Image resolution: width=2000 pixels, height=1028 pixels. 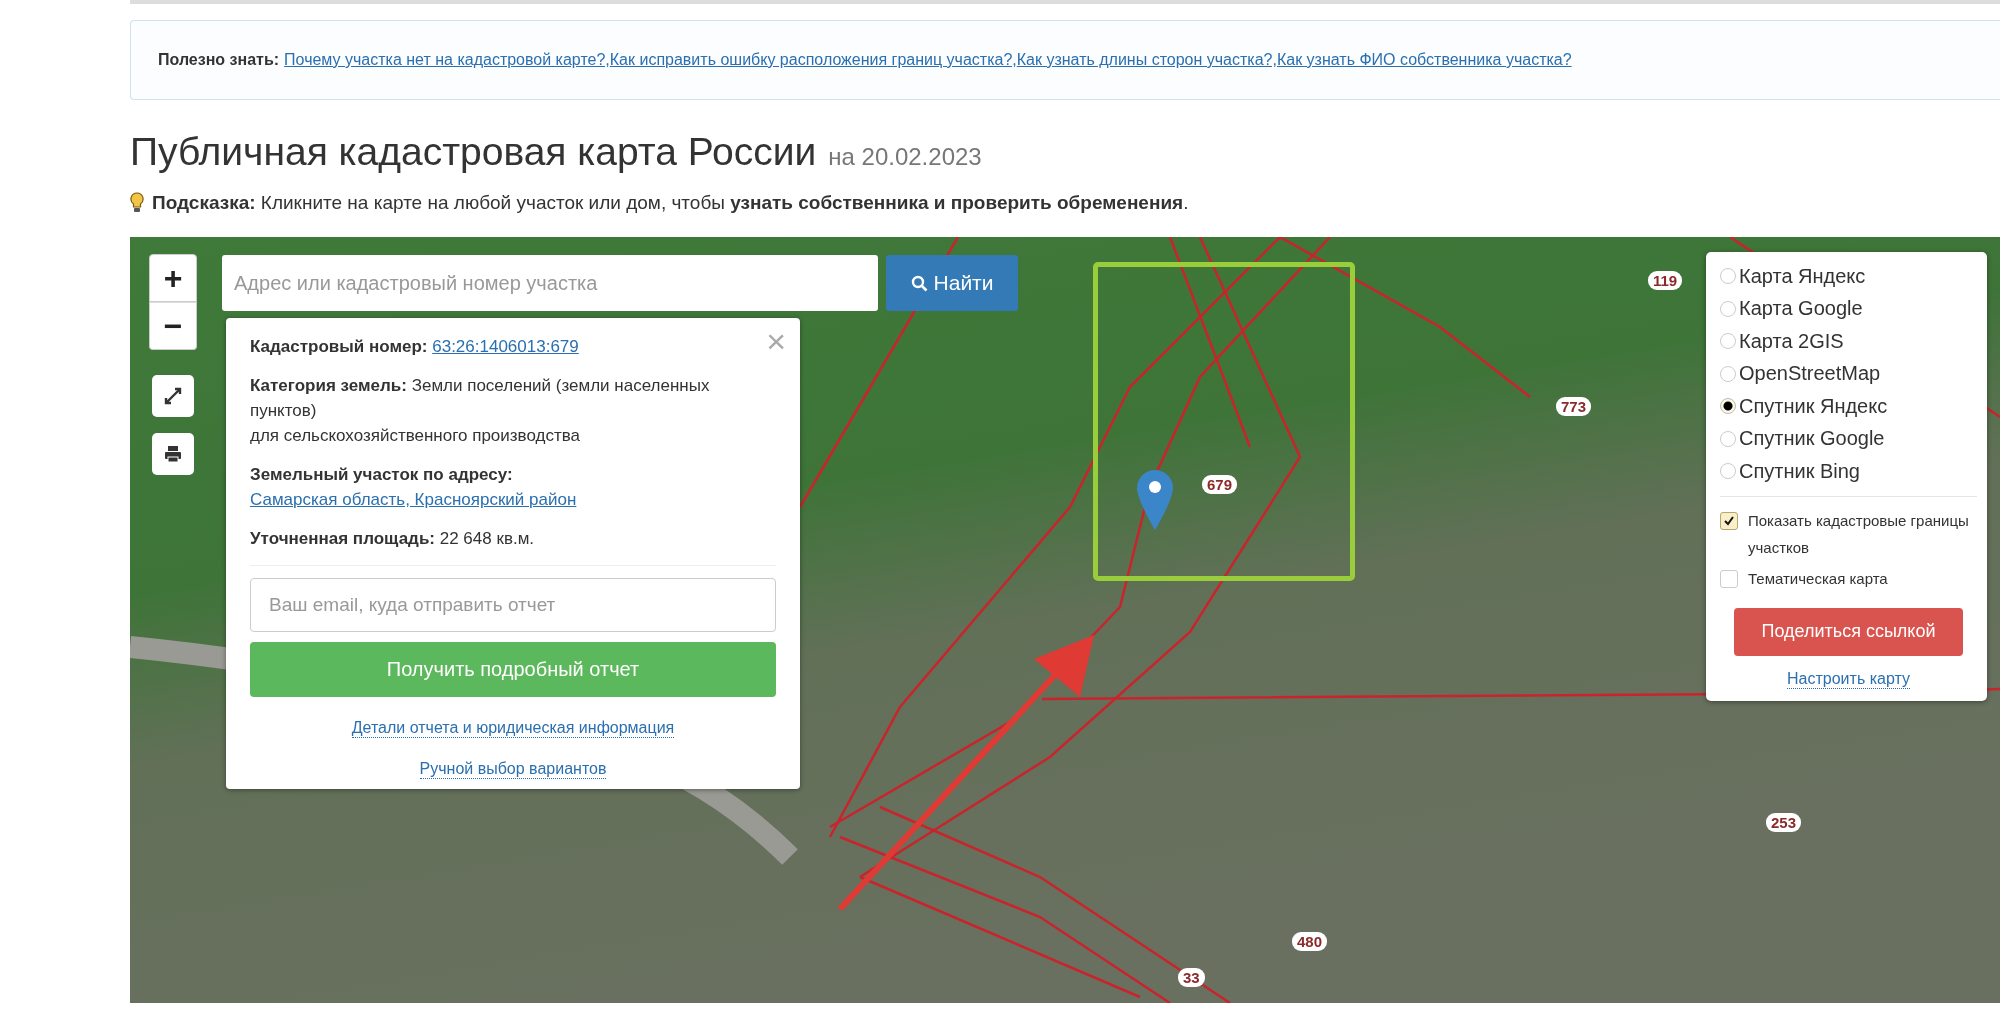 What do you see at coordinates (513, 728) in the screenshot?
I see `dotted-link: Детали отчета и юридическая информация` at bounding box center [513, 728].